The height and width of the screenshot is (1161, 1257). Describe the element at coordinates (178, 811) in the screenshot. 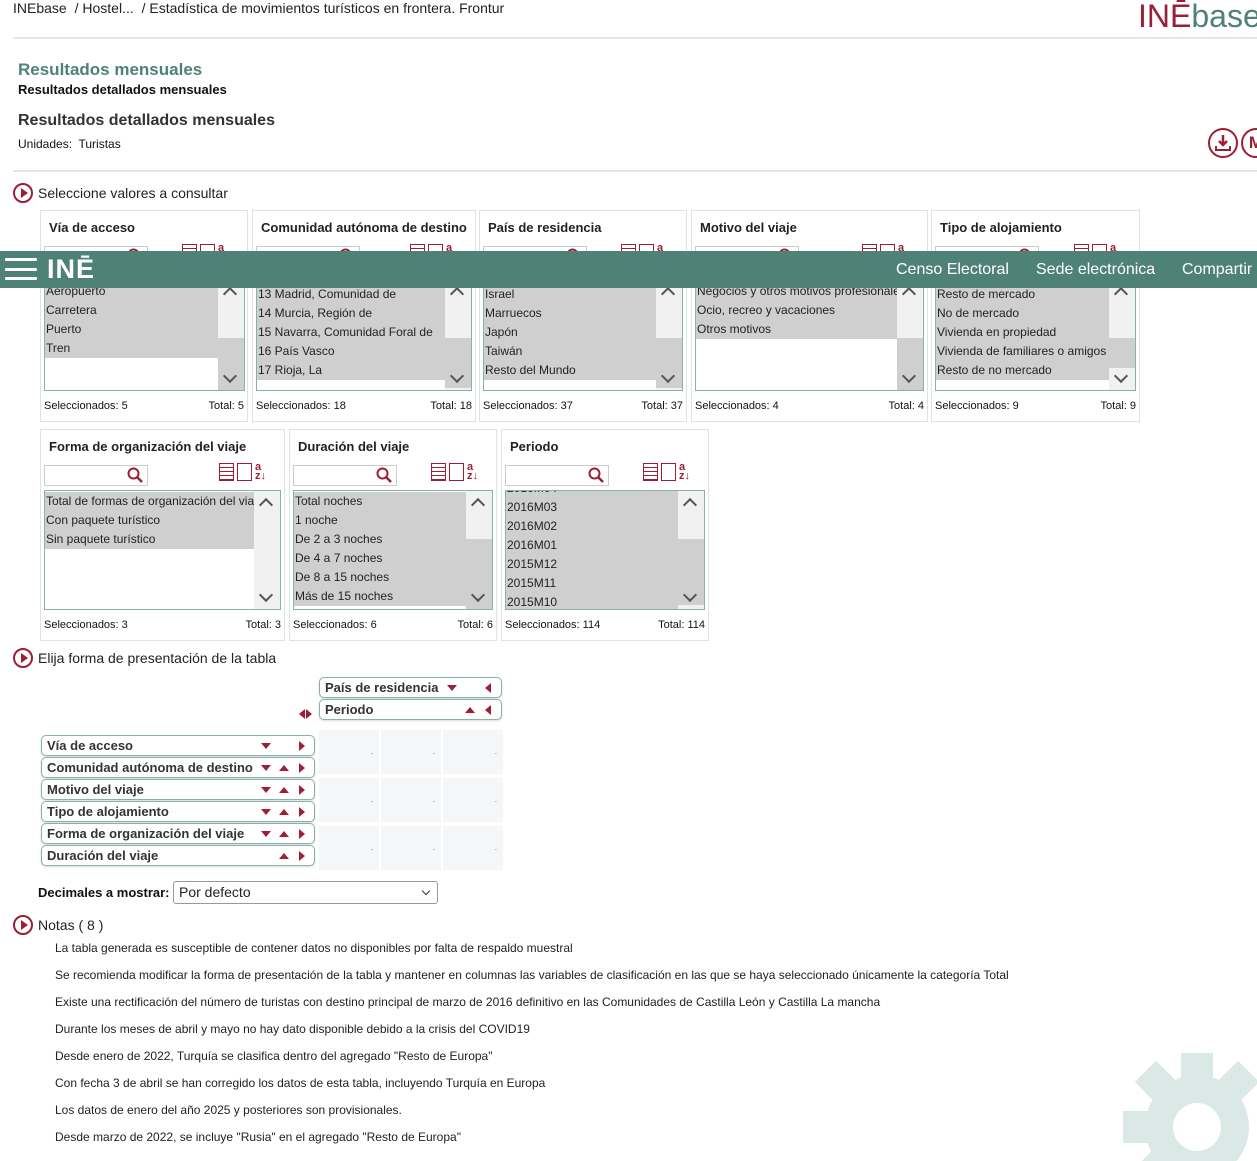

I see `row-var-pill: Tipo de alojamiento` at that location.